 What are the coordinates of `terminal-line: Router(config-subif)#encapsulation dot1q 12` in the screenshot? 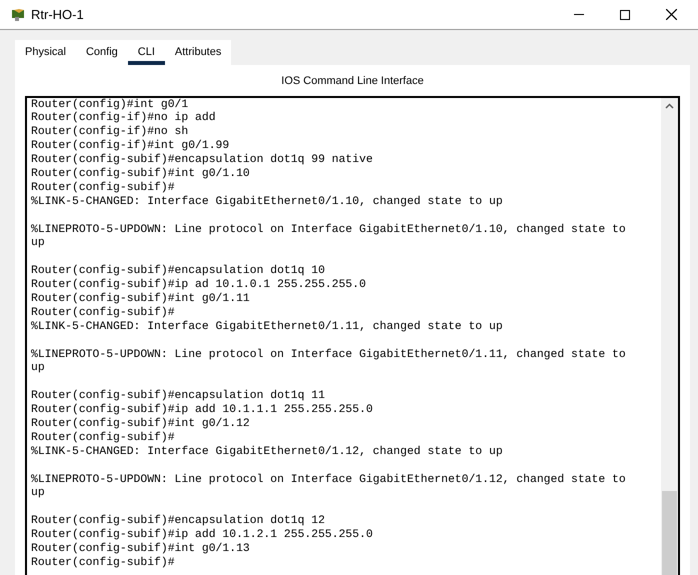 It's located at (178, 521).